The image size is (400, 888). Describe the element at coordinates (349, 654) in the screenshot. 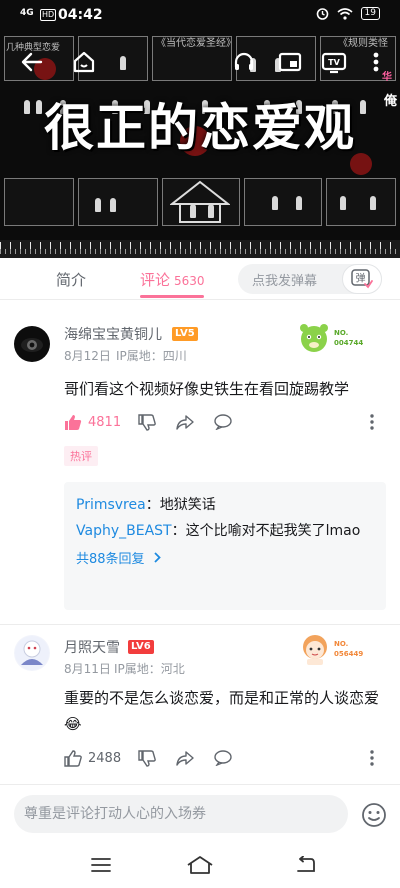

I see `fan-badge-number: 056449` at that location.